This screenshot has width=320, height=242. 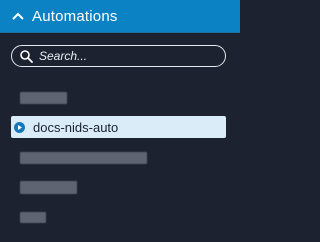 I want to click on chevron-up-icon, so click(x=18, y=16).